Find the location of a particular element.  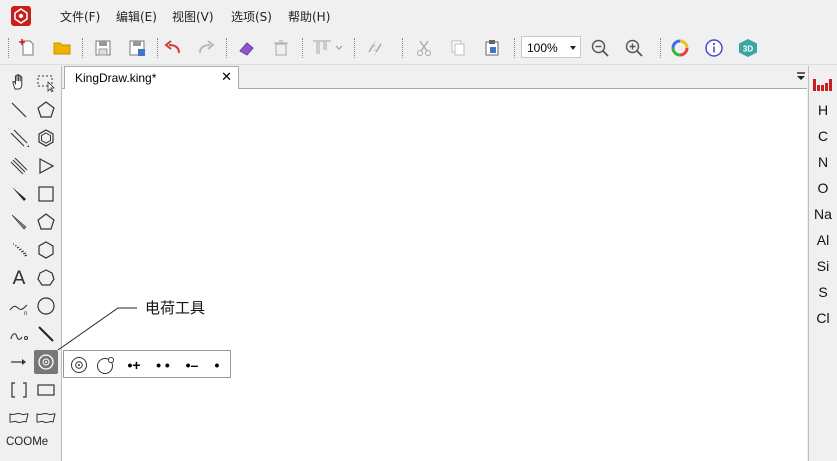

charge-circle-button is located at coordinates (79, 365).